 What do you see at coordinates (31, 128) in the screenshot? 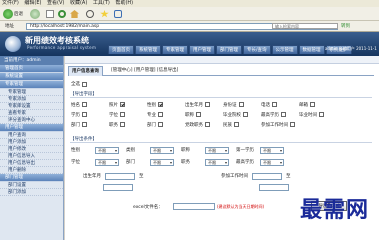
I see `sidebar-section-users: 用户管理` at bounding box center [31, 128].